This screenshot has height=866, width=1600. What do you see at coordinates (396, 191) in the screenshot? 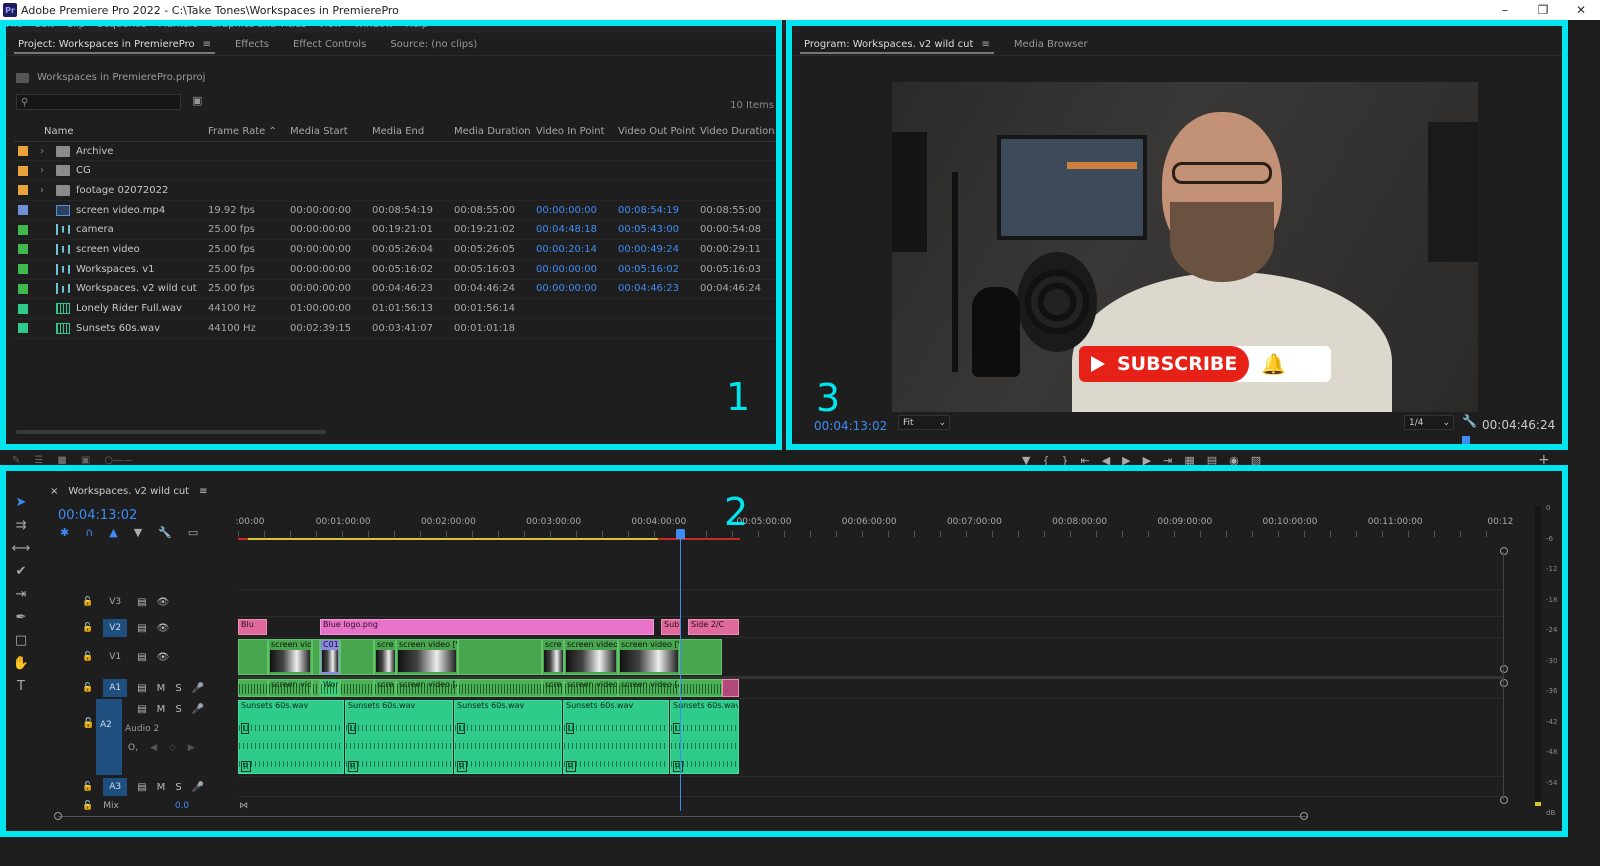
I see `table-row: › footage 02072022` at bounding box center [396, 191].